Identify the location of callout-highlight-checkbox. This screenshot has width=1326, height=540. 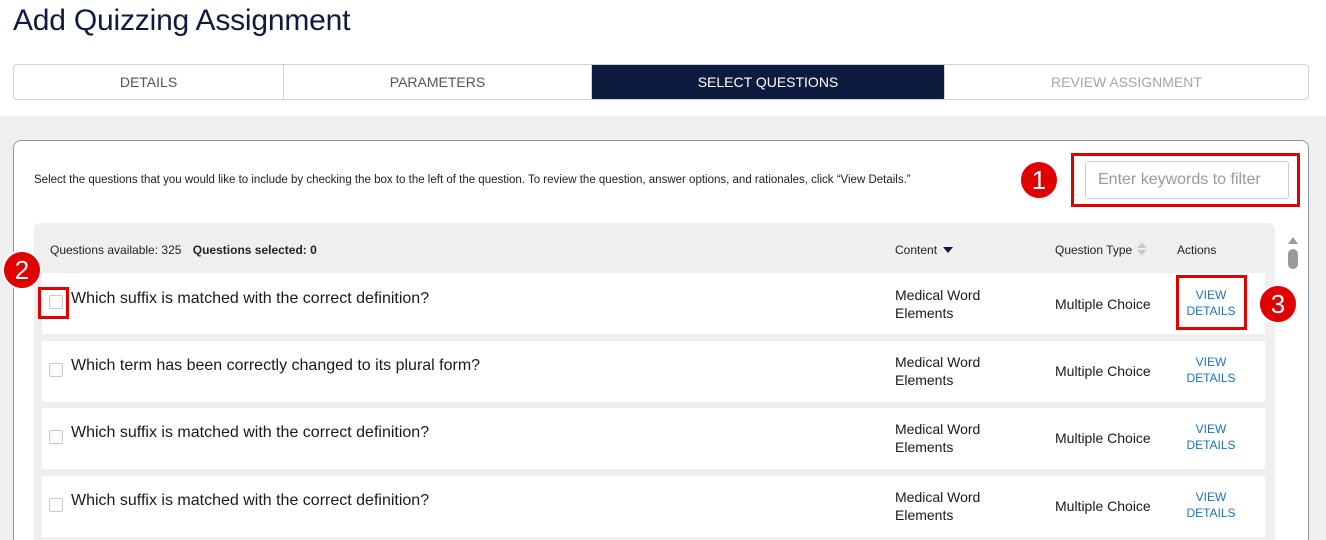
(53, 303).